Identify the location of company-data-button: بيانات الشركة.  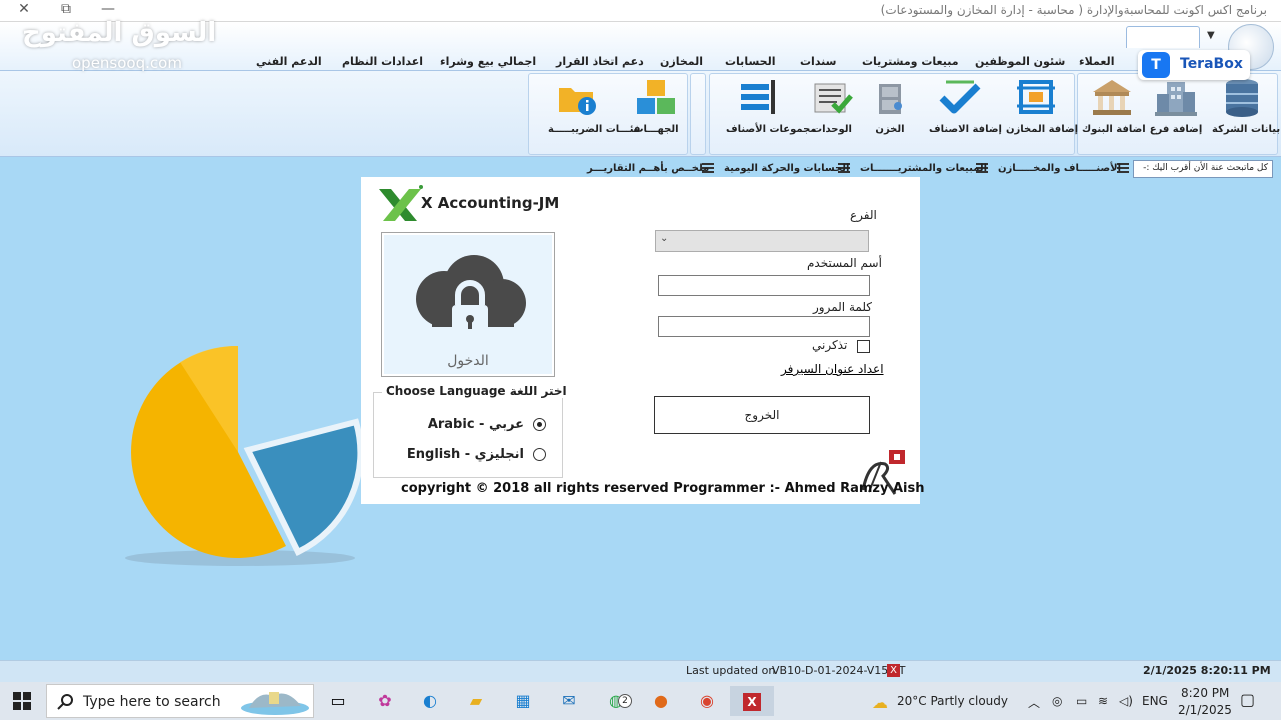
(1246, 106).